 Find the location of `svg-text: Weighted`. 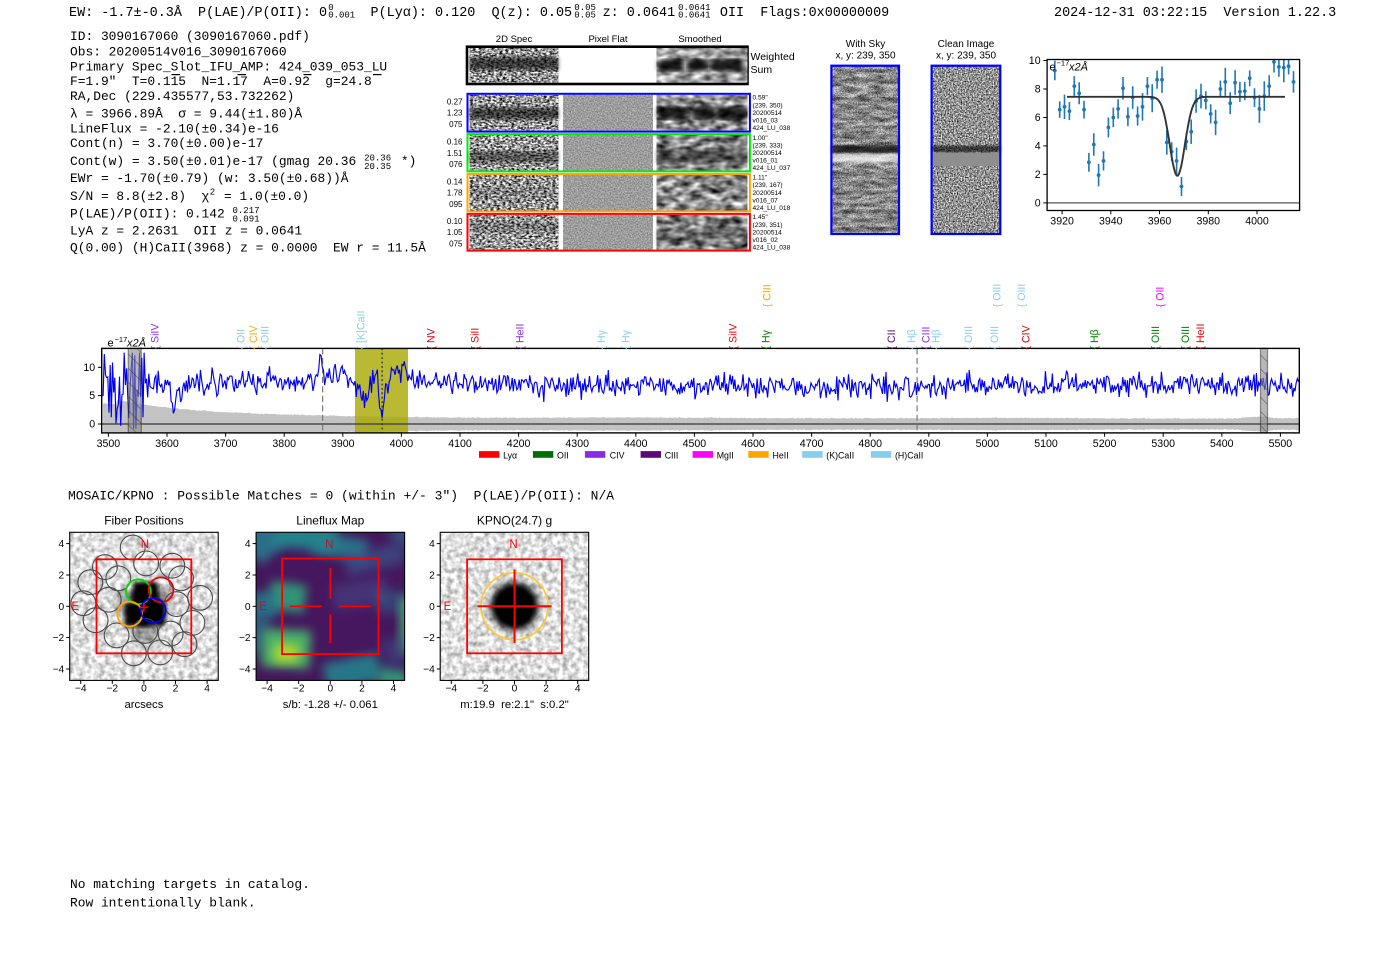

svg-text: Weighted is located at coordinates (773, 57).